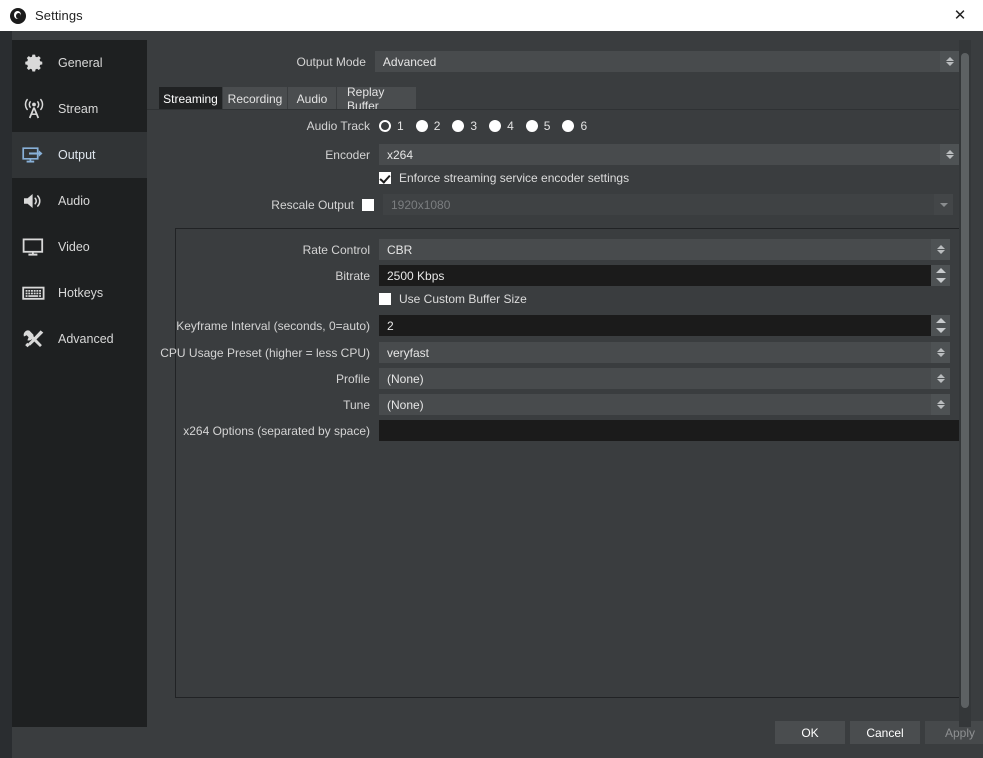  I want to click on sidebar-item-video: Video, so click(79, 247).